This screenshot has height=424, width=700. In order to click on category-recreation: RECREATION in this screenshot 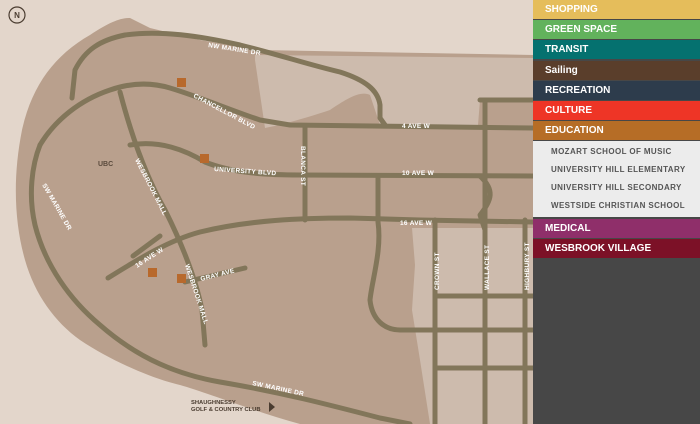, I will do `click(616, 90)`.